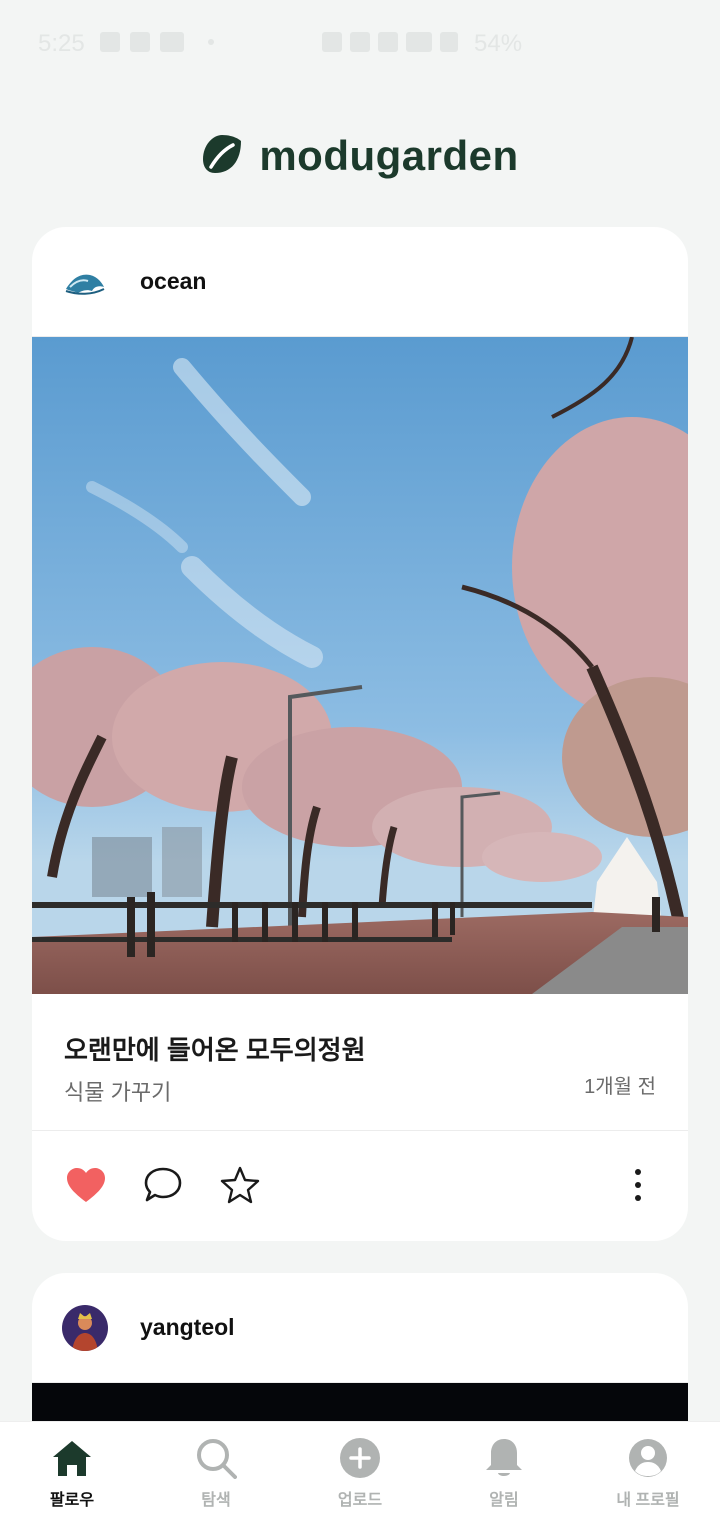 The image size is (720, 1520). I want to click on apps-icon, so click(140, 42).